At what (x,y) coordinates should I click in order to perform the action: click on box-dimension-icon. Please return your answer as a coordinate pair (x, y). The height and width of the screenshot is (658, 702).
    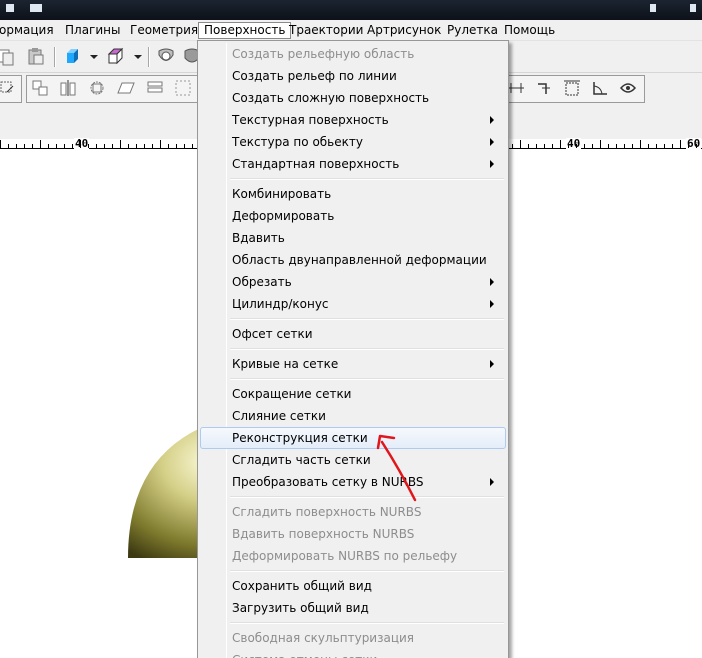
    Looking at the image, I should click on (572, 88).